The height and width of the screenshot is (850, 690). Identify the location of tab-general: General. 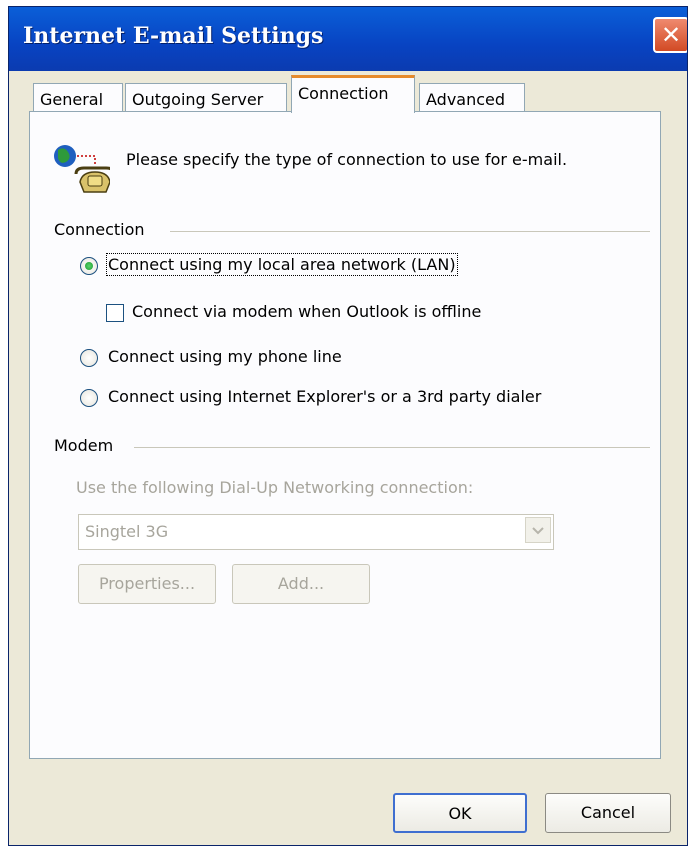
(78, 98).